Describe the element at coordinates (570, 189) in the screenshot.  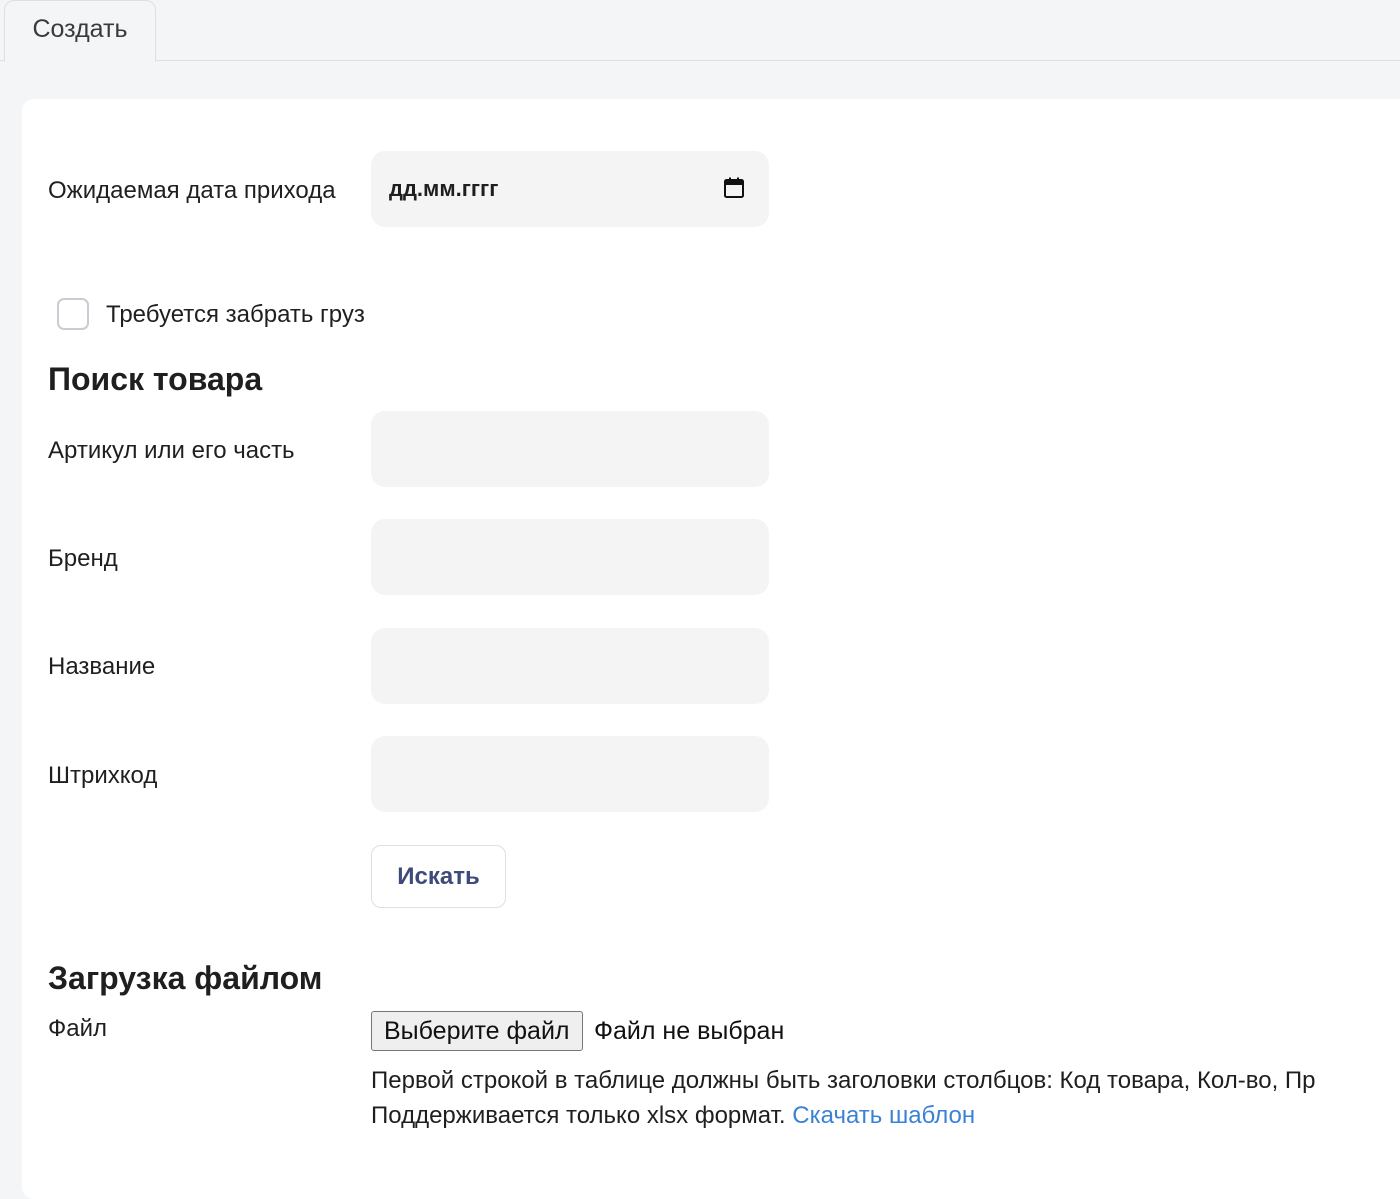
I see `expected-date-input: дд.мм.гггг` at that location.